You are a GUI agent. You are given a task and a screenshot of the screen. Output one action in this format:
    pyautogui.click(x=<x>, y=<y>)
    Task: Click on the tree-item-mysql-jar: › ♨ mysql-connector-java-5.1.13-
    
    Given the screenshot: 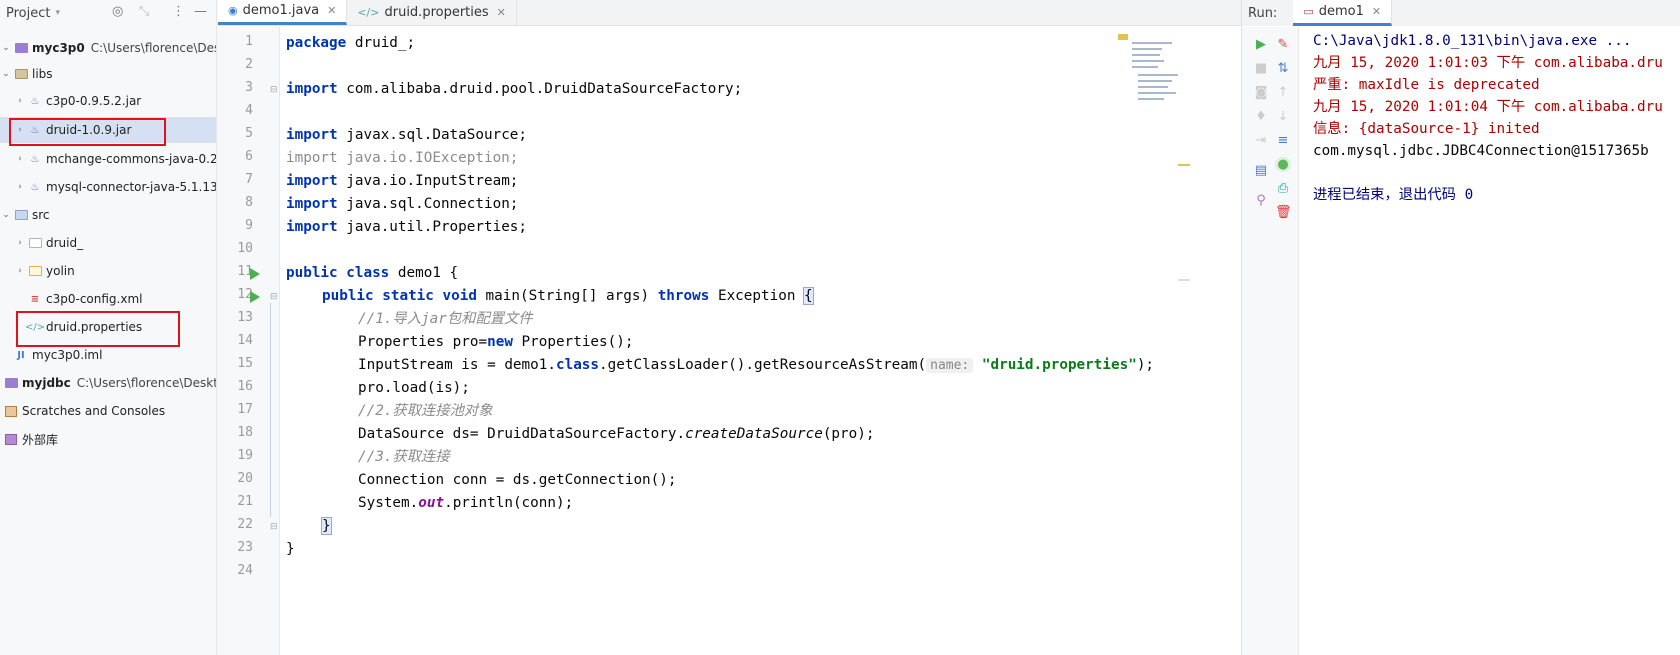 What is the action you would take?
    pyautogui.click(x=108, y=187)
    